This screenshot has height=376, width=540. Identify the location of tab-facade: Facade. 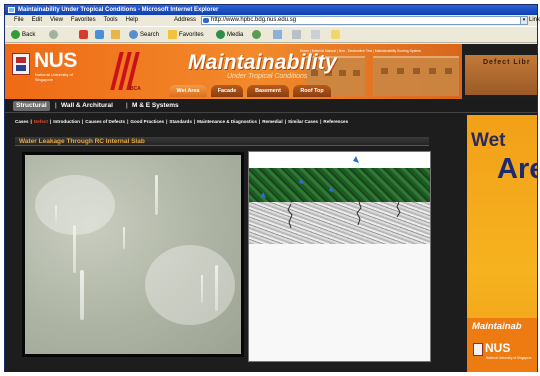
(227, 91).